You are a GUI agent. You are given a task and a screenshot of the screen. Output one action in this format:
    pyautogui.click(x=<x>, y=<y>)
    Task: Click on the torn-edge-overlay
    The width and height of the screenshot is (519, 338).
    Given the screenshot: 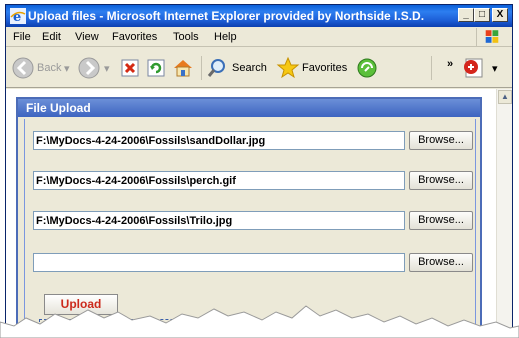 What is the action you would take?
    pyautogui.click(x=259, y=321)
    